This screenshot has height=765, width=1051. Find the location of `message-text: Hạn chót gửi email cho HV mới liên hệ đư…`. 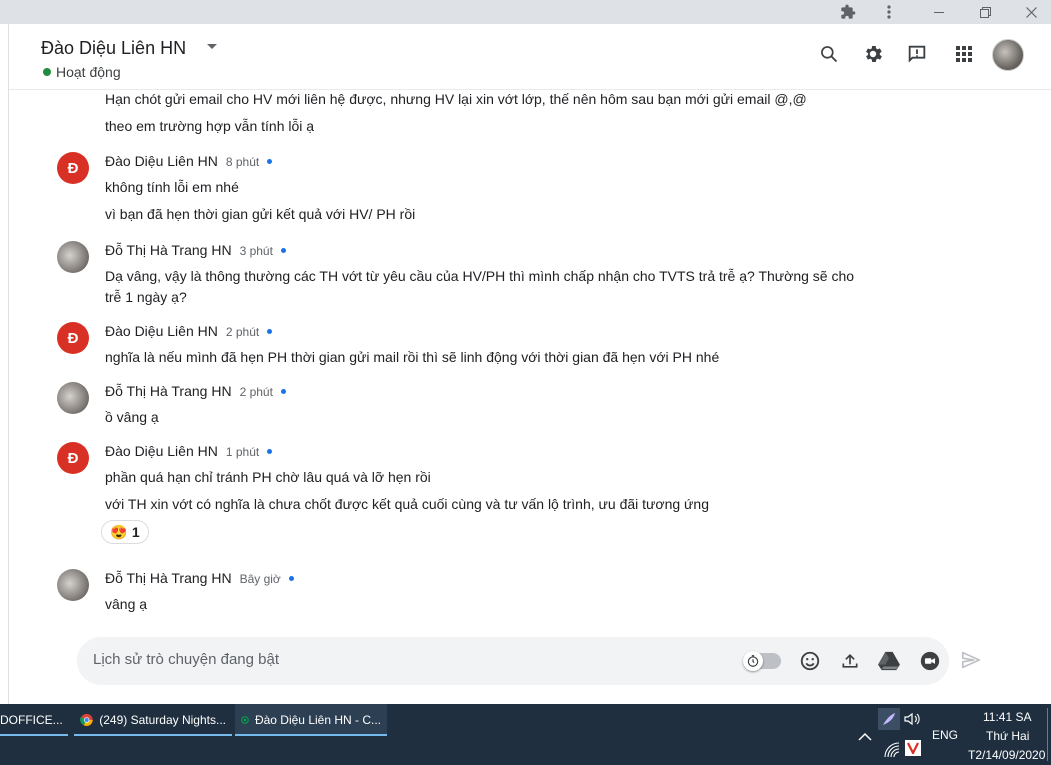

message-text: Hạn chót gửi email cho HV mới liên hệ đư… is located at coordinates (456, 99).